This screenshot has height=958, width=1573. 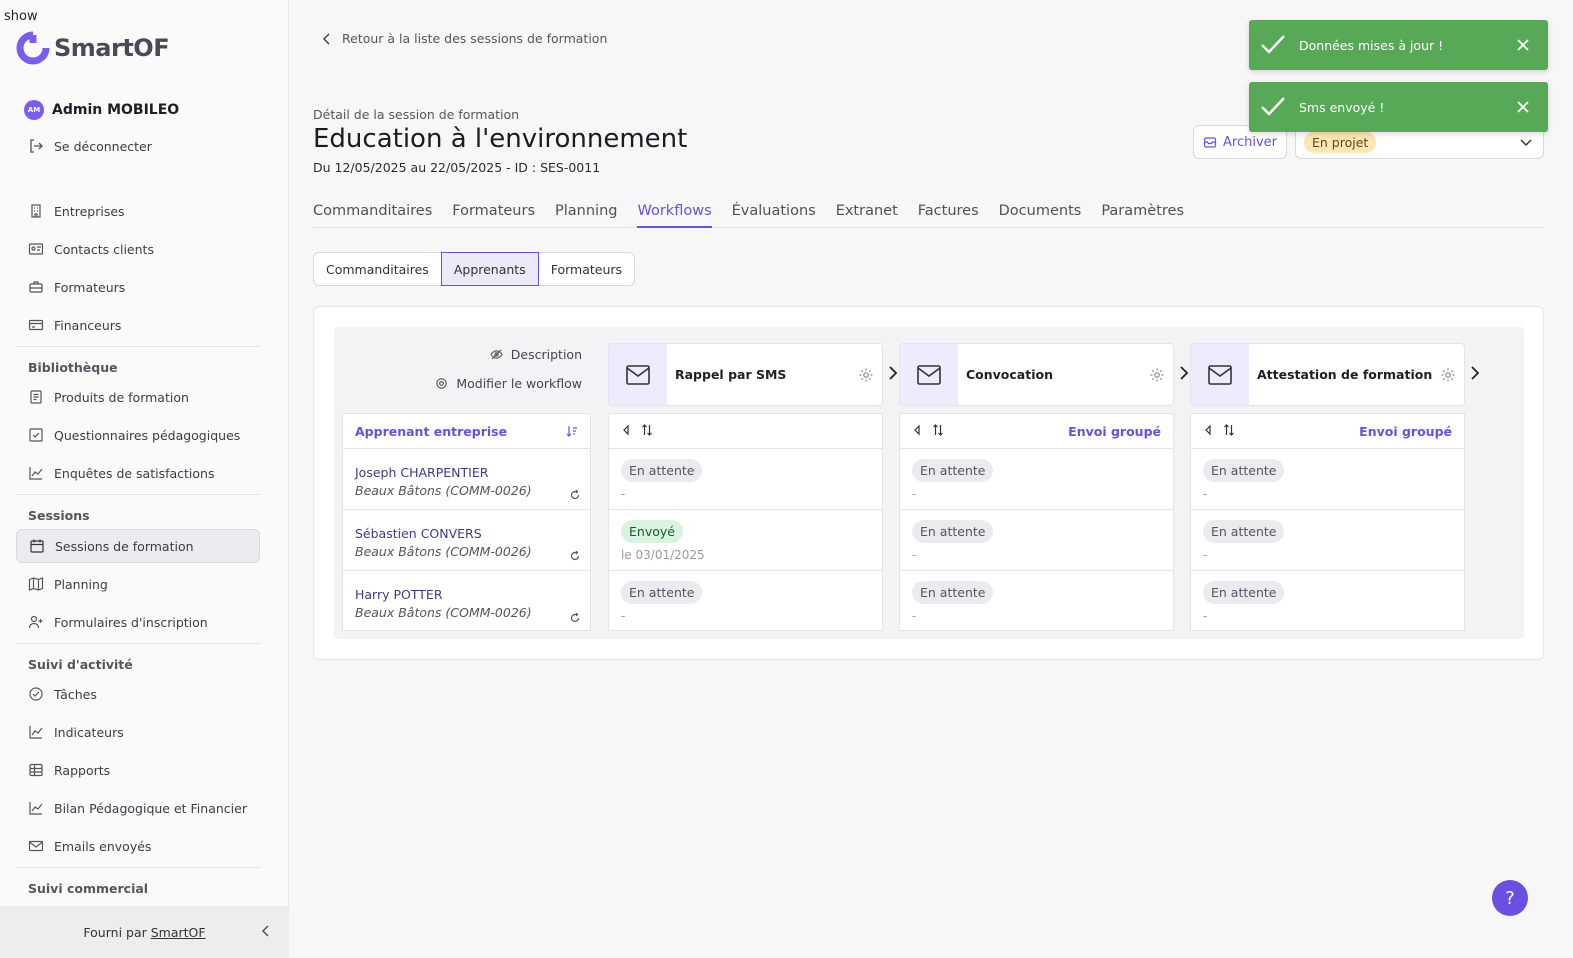 I want to click on status-cell: Envoyé le 03/01/2025, so click(x=745, y=540).